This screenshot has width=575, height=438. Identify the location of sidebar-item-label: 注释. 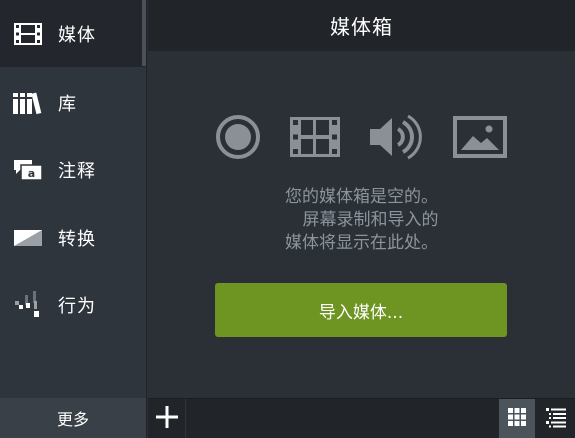
(77, 171).